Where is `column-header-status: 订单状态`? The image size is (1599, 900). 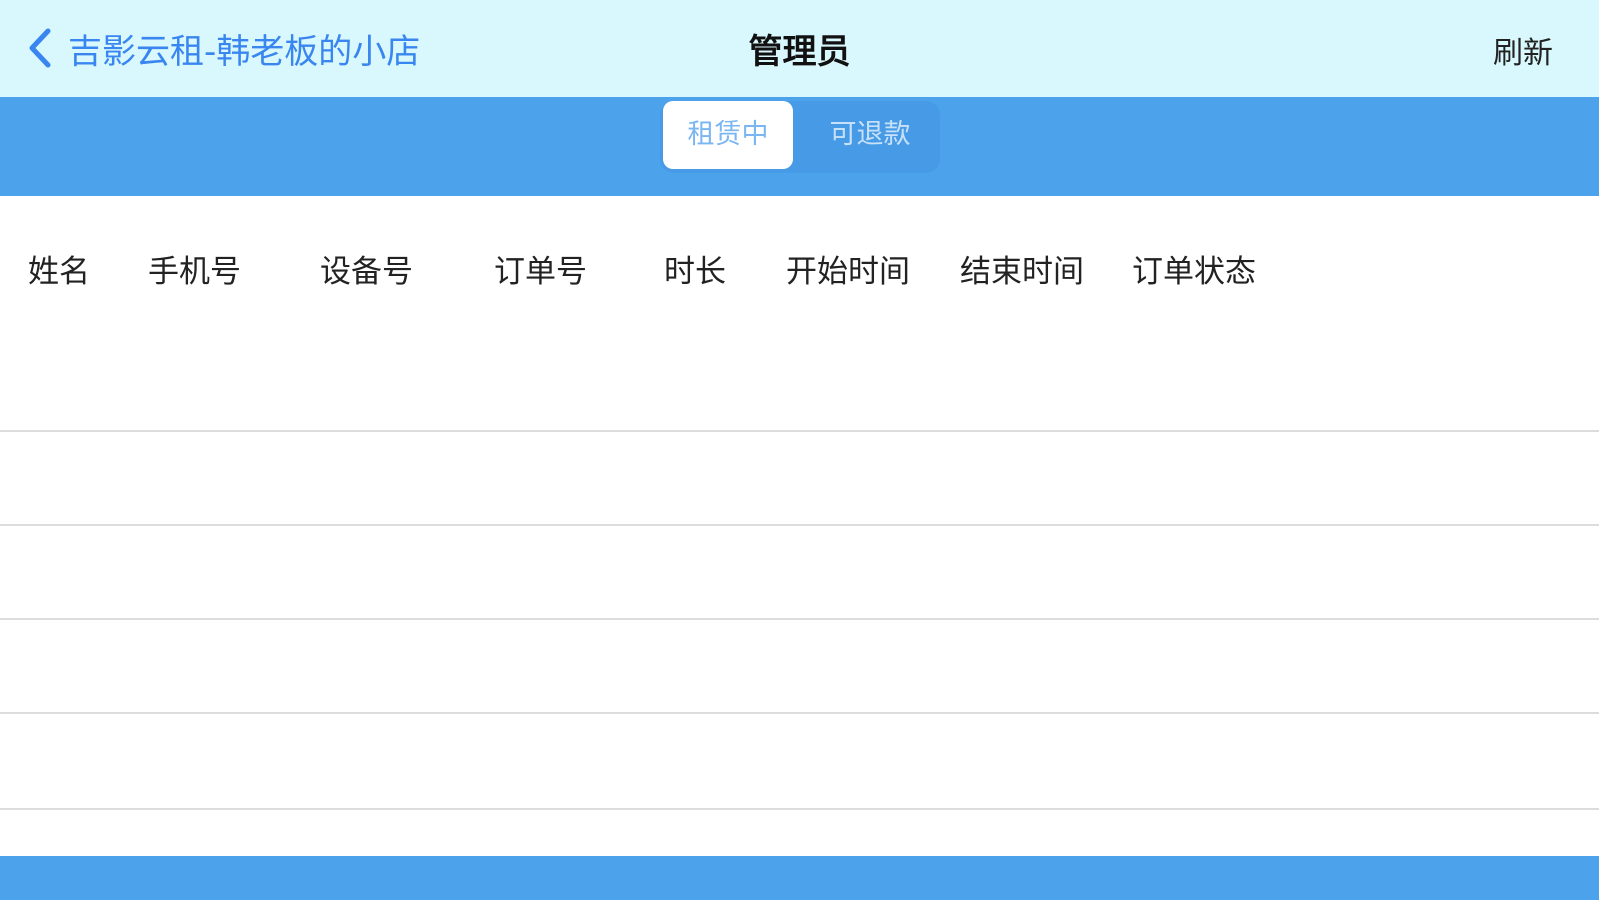 column-header-status: 订单状态 is located at coordinates (1194, 272).